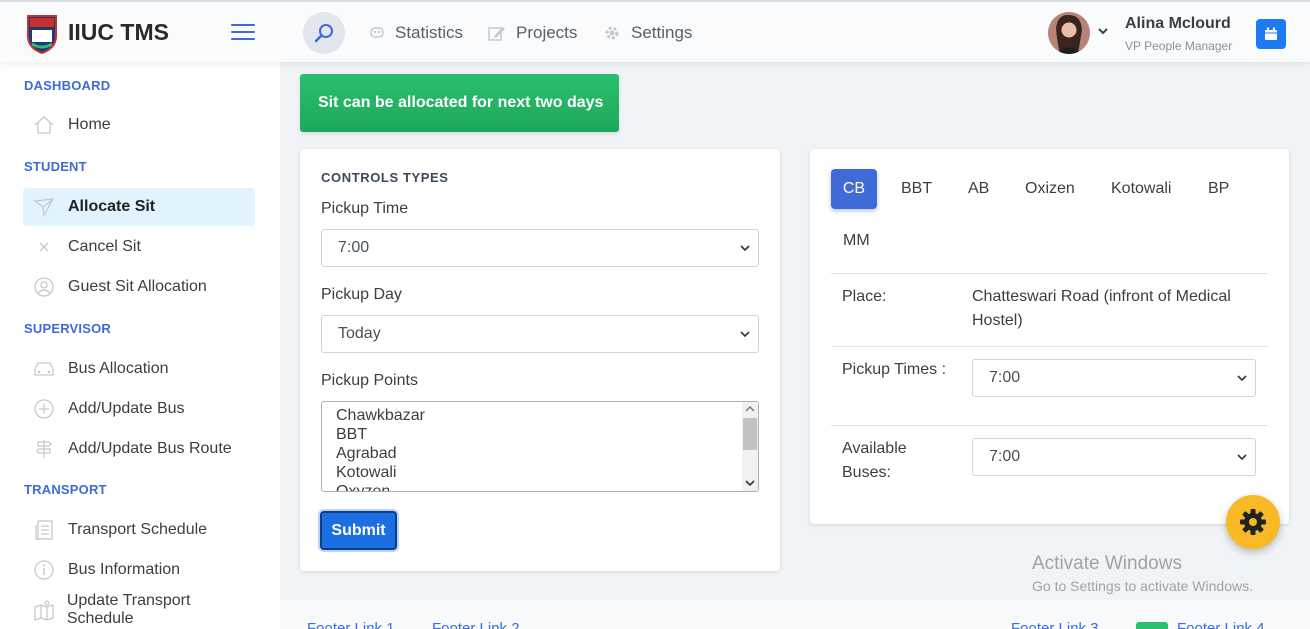 The image size is (1310, 629). What do you see at coordinates (662, 32) in the screenshot?
I see `nav-settings-label: Settings` at bounding box center [662, 32].